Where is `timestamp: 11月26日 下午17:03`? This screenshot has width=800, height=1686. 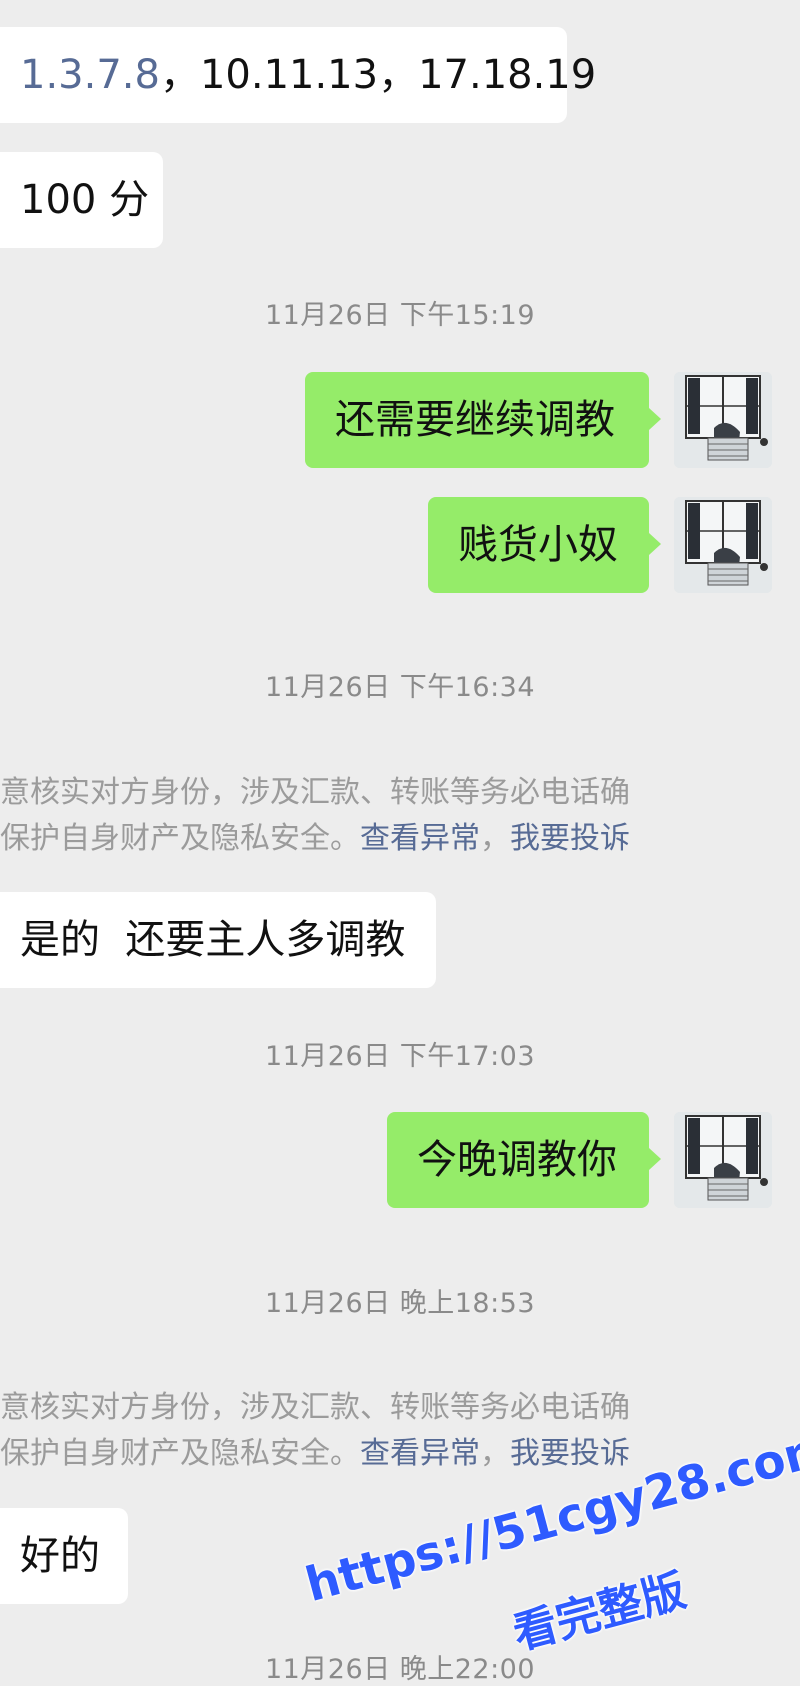 timestamp: 11月26日 下午17:03 is located at coordinates (400, 1056).